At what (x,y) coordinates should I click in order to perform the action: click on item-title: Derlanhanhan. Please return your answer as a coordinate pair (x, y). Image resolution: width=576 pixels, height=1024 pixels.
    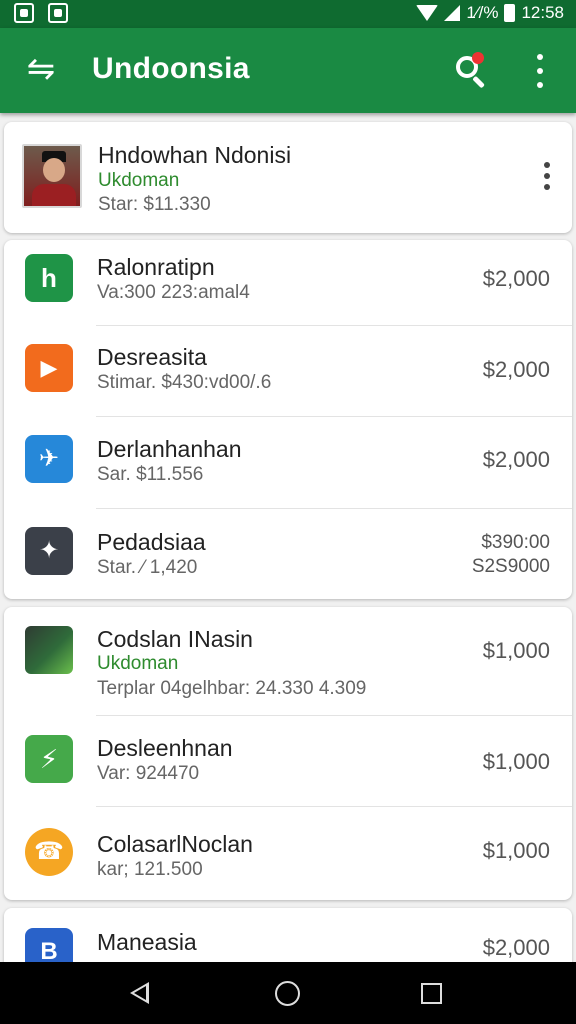
    Looking at the image, I should click on (169, 449).